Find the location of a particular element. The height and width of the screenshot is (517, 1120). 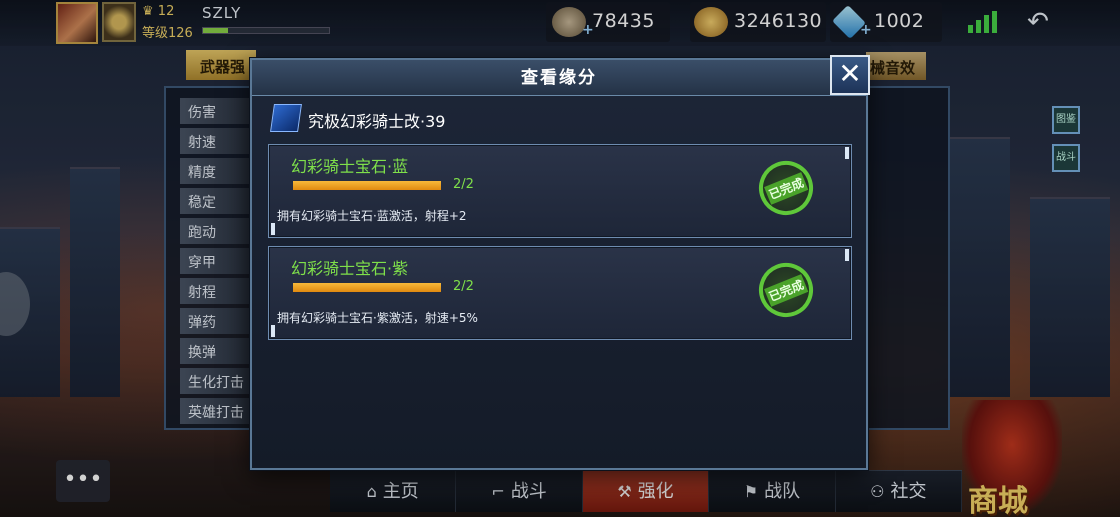

card-title: 幻彩骑士宝石·蓝 is located at coordinates (350, 166).